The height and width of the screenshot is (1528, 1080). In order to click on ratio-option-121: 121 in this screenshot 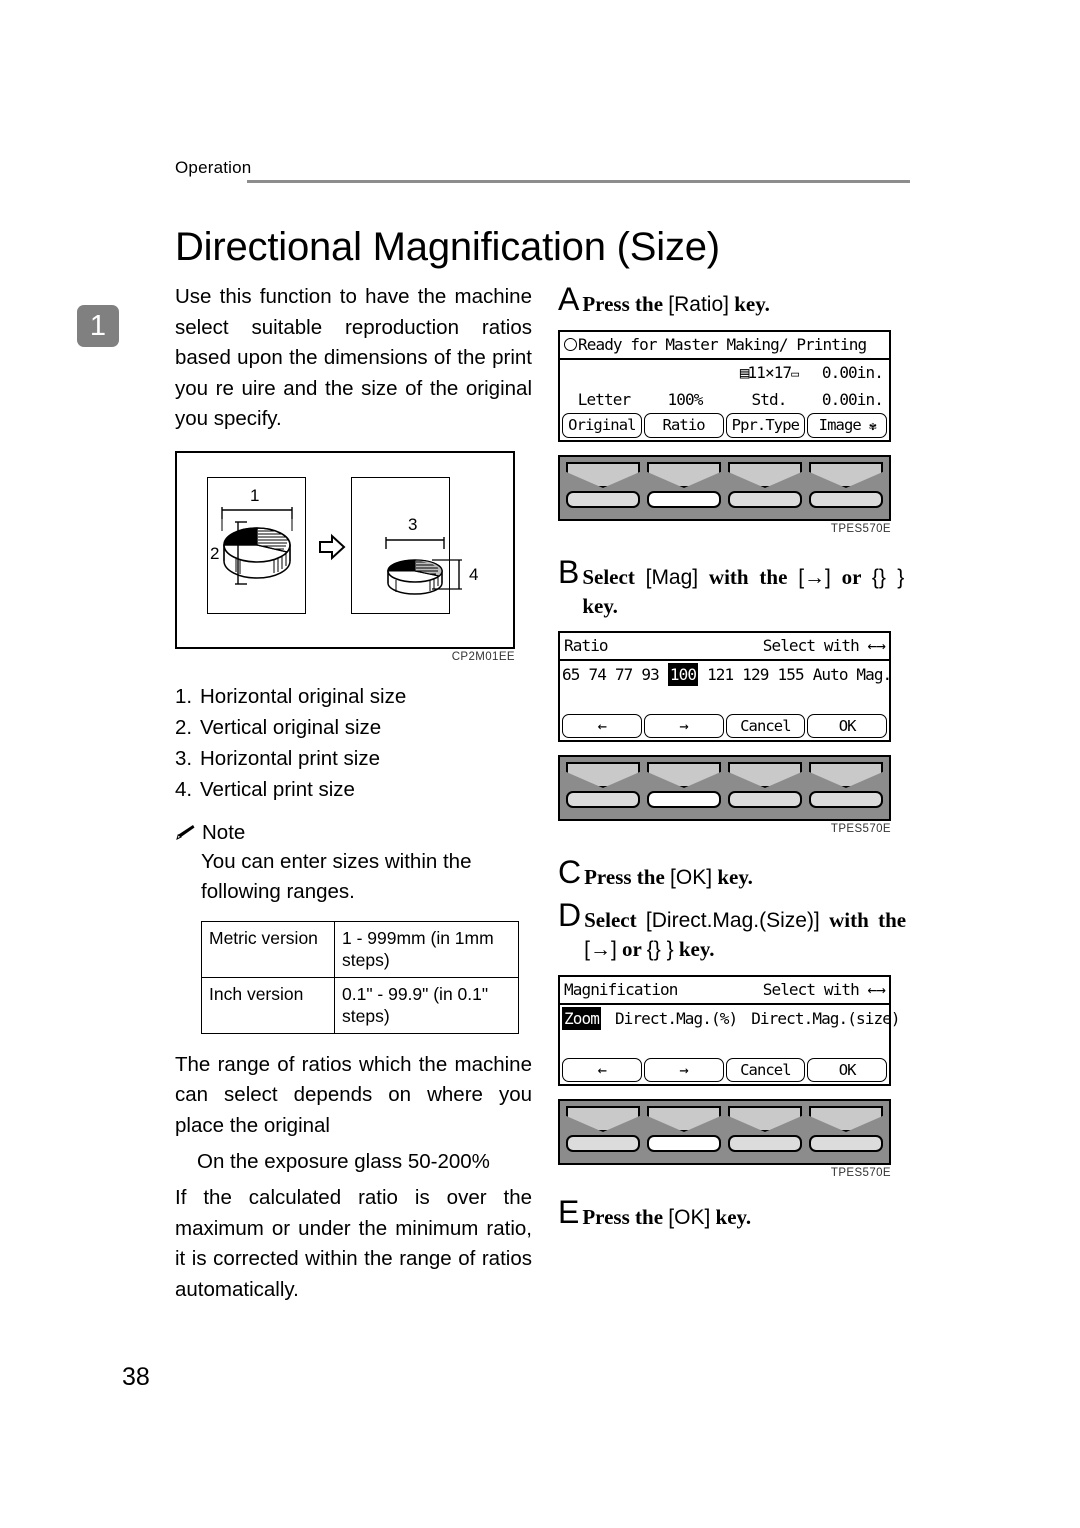, I will do `click(720, 674)`.